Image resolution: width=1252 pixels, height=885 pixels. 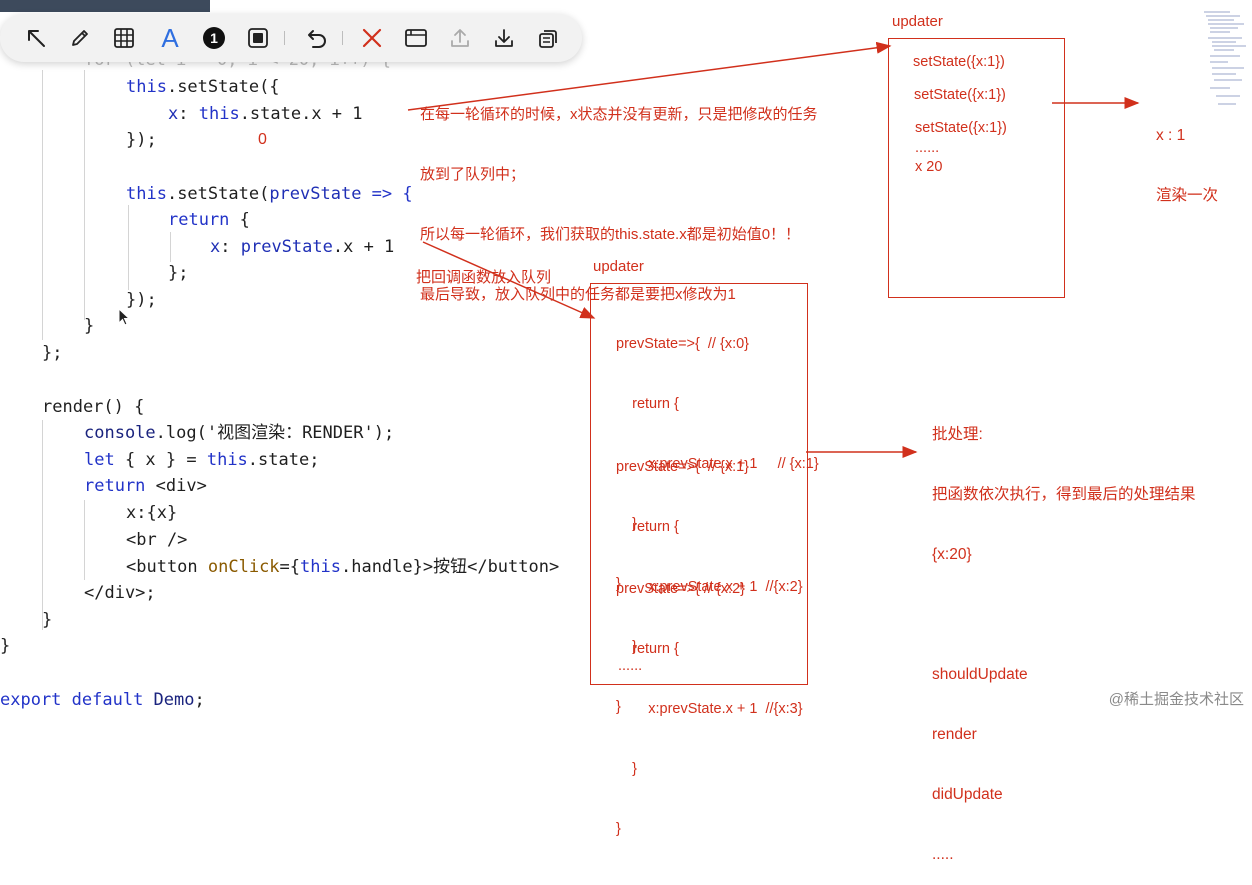 I want to click on select-arrow-icon, so click(x=36, y=38).